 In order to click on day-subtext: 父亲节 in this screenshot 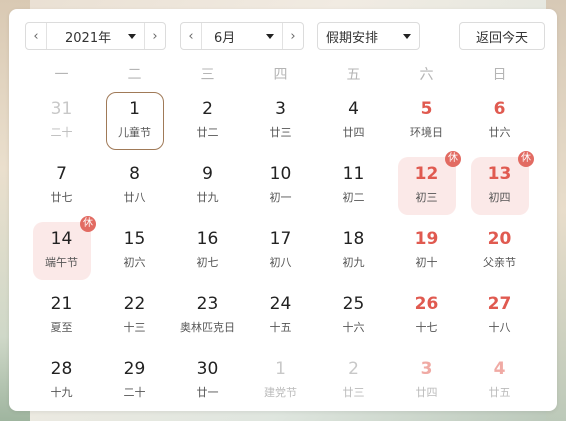, I will do `click(499, 262)`.